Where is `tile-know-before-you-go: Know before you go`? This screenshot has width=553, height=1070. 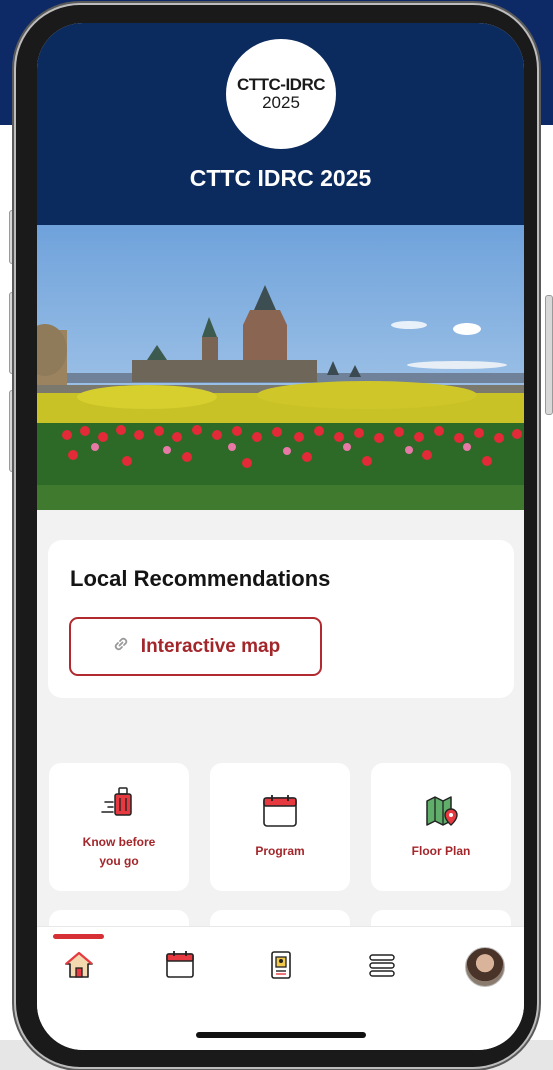
tile-know-before-you-go: Know before you go is located at coordinates (119, 827).